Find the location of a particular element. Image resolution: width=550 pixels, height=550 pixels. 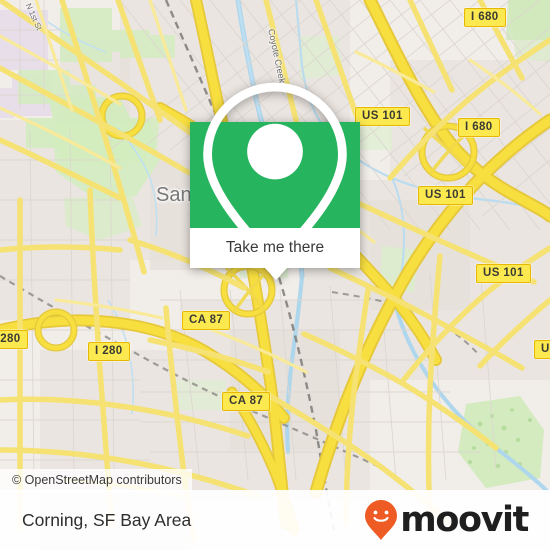

popup-pointer is located at coordinates (276, 274).